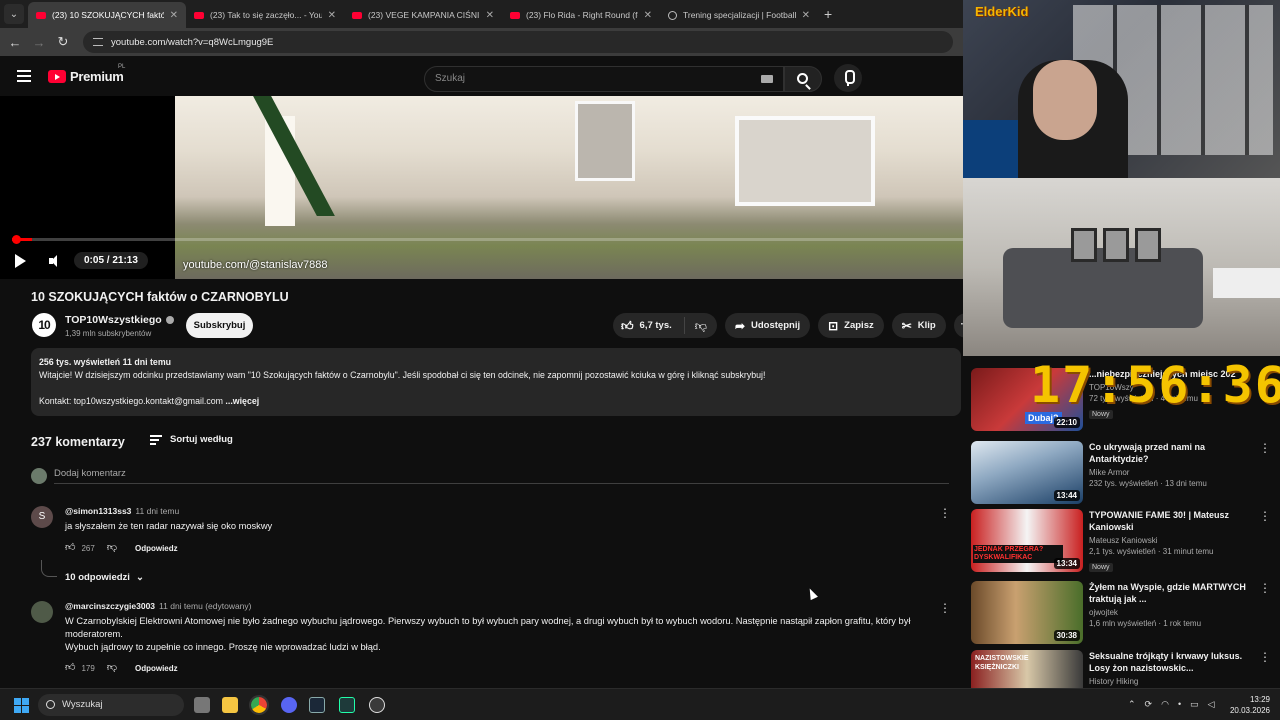 The width and height of the screenshot is (1280, 720). I want to click on dislike-button: 👎︎, so click(701, 325).